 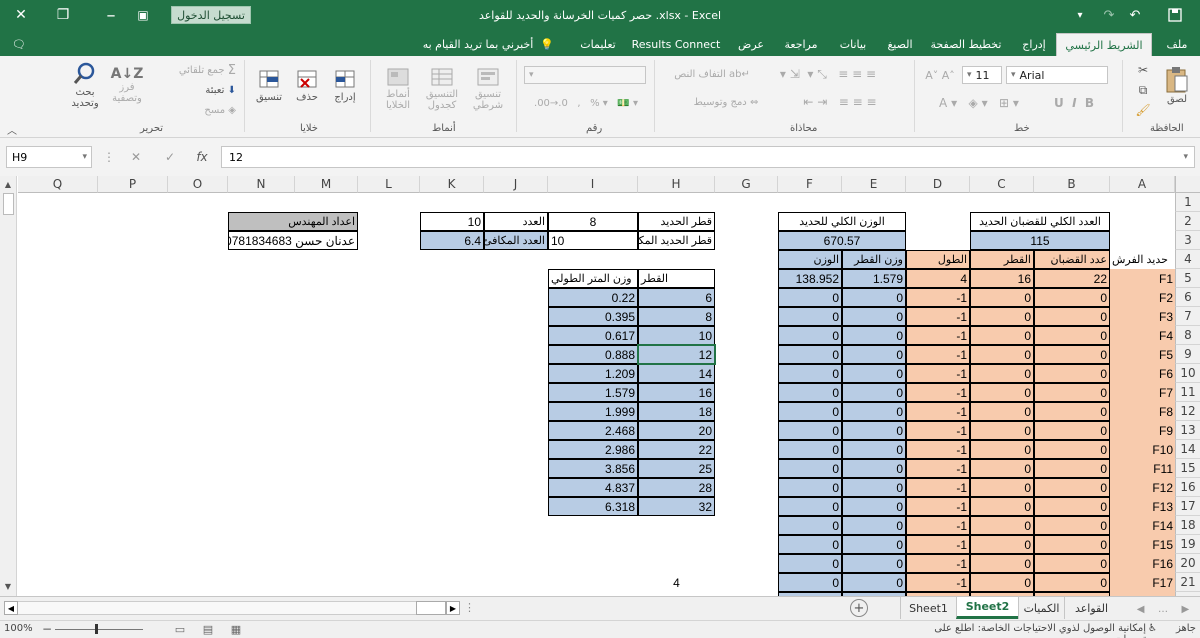 What do you see at coordinates (1002, 259) in the screenshot?
I see `header-diameter: القطر` at bounding box center [1002, 259].